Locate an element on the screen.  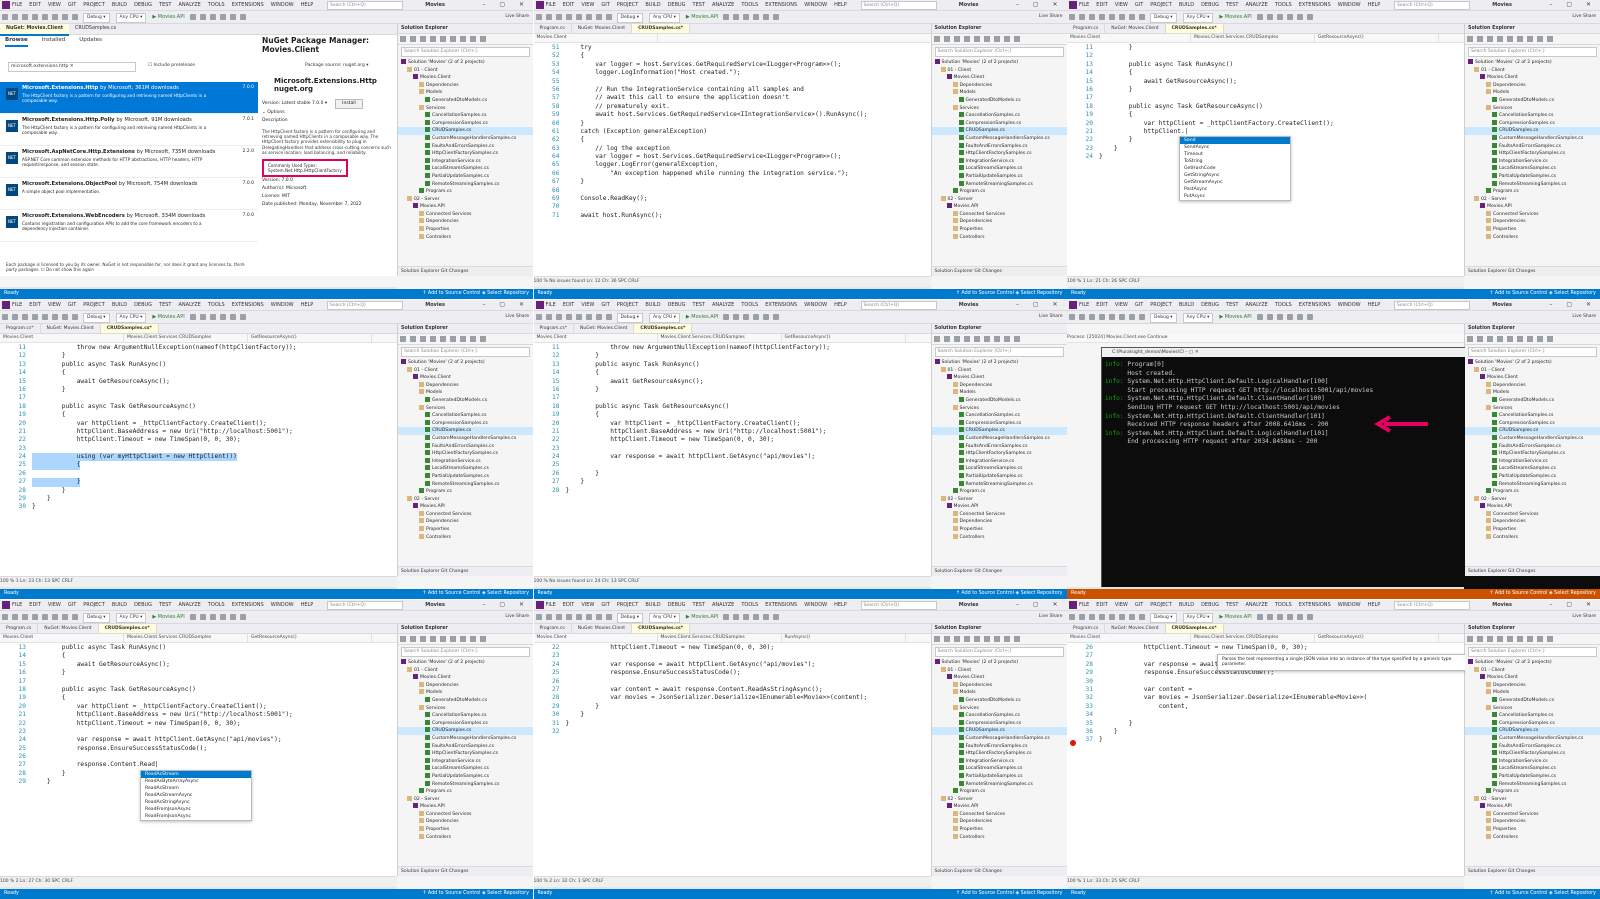
tab-updates: Updates is located at coordinates (90, 40).